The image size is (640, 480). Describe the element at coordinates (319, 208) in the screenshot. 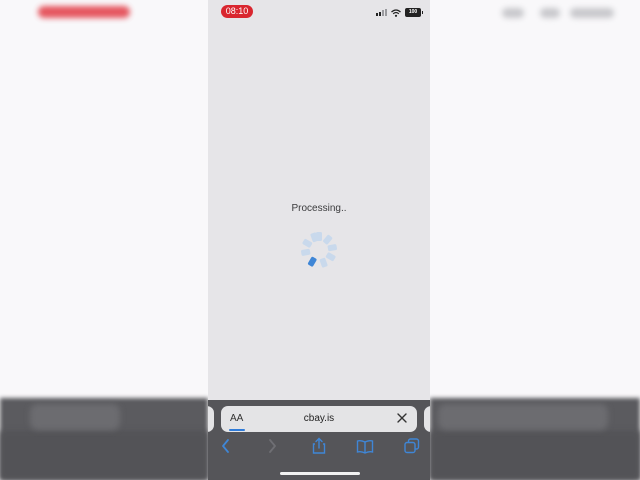

I see `processing-message: Processing..` at that location.